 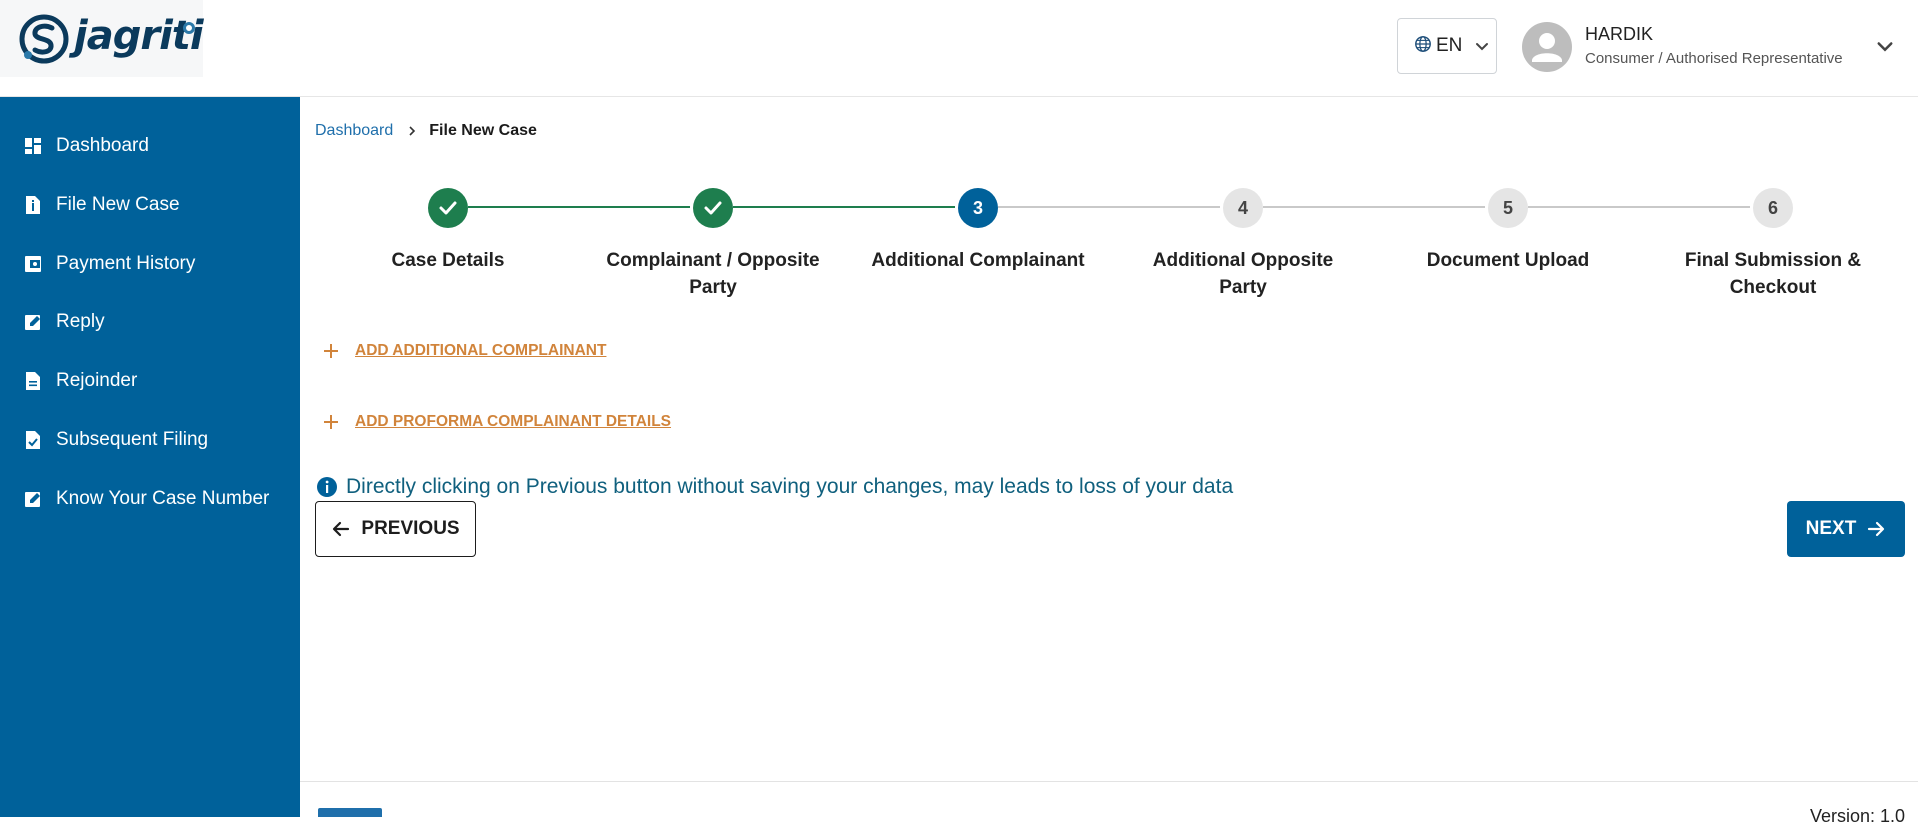 I want to click on previous-button: PREVIOUS, so click(x=395, y=529).